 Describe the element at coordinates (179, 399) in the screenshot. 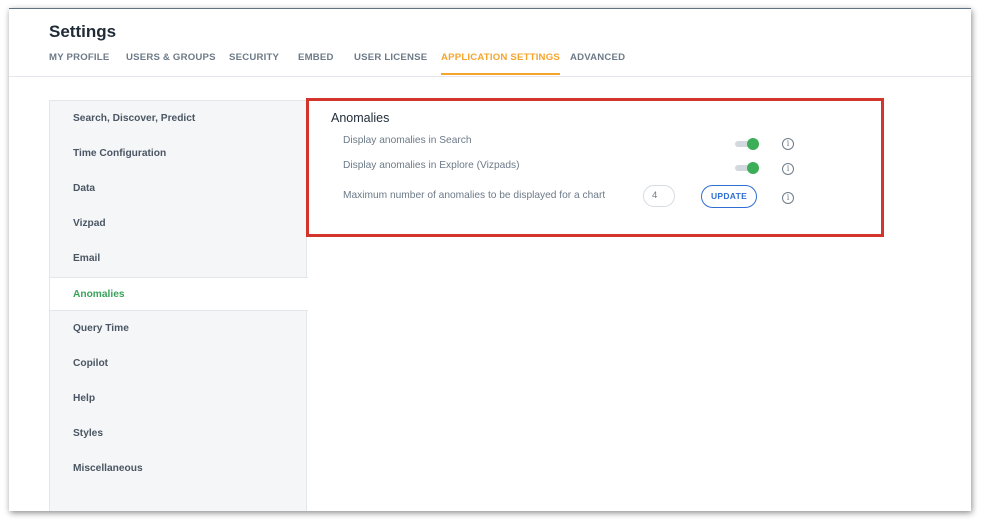

I see `sidebar-item-help: Help` at that location.